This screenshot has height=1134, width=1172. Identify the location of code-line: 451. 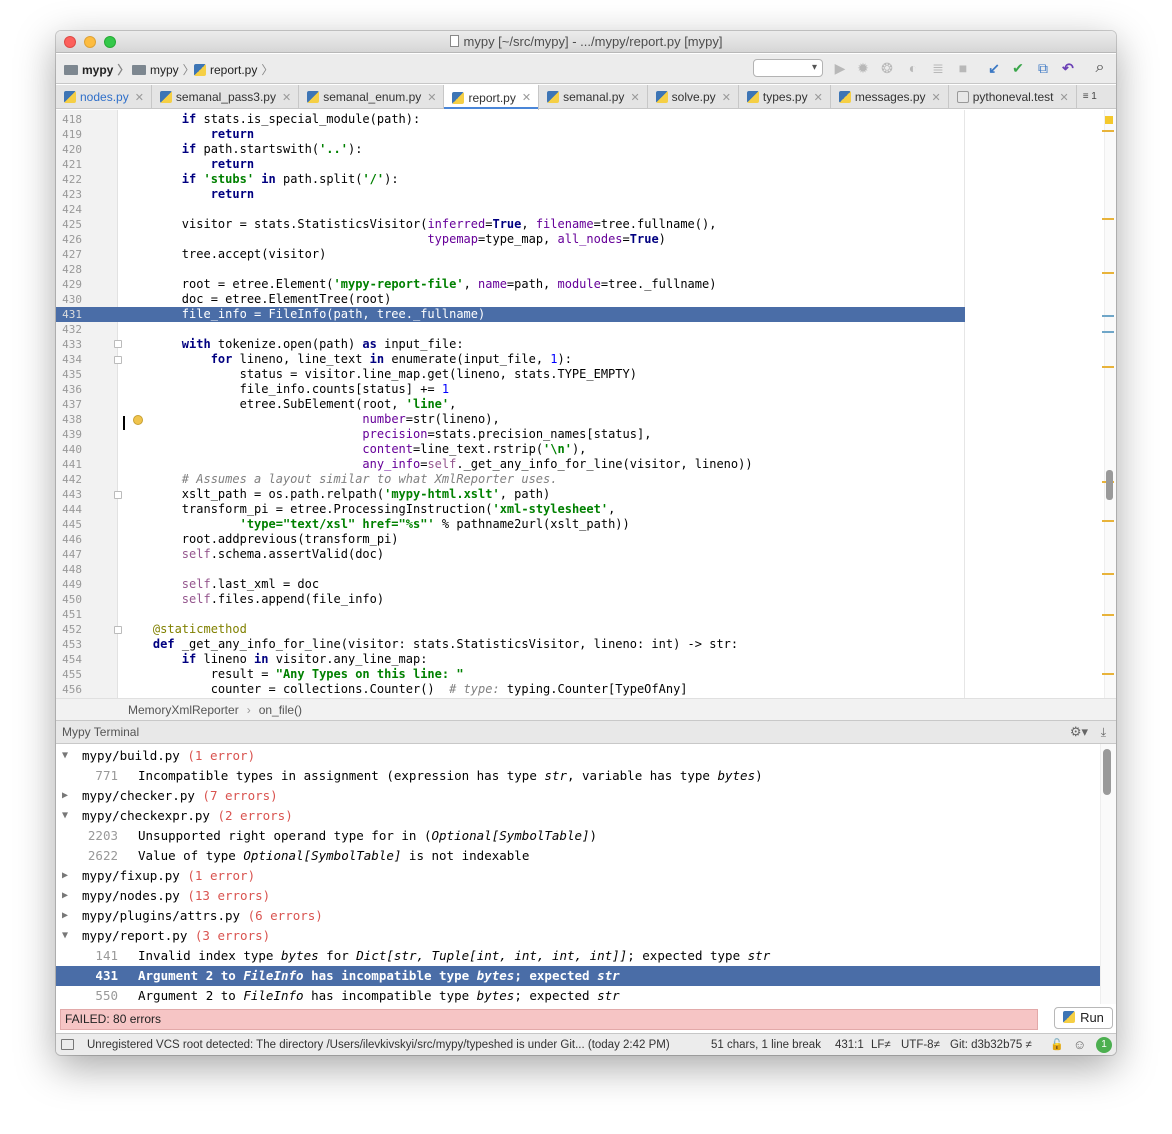
(579, 614).